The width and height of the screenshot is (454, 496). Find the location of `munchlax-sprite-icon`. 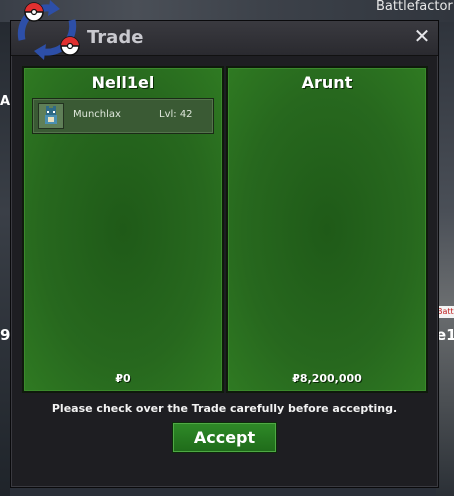

munchlax-sprite-icon is located at coordinates (51, 116).